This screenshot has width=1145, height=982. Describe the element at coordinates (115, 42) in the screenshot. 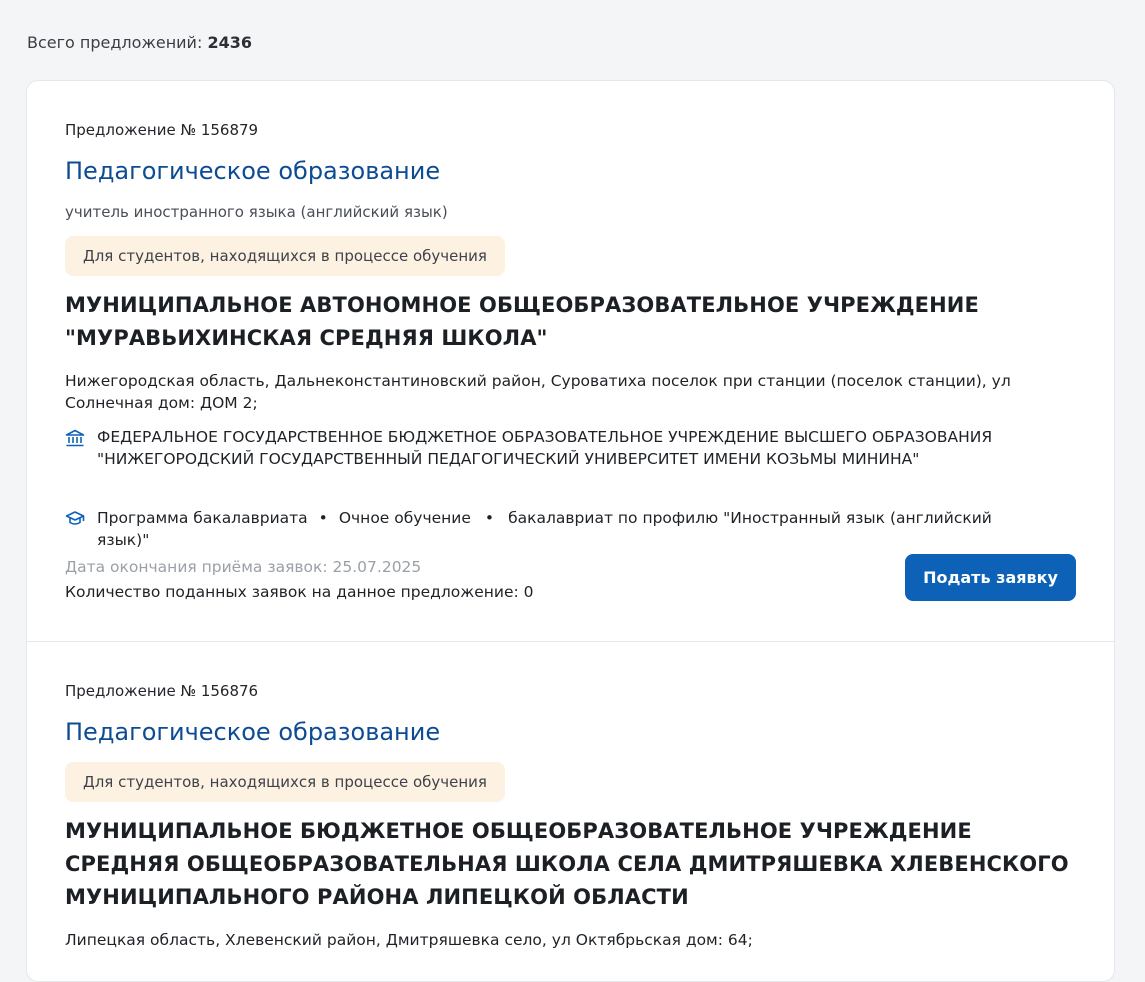

I see `total-offers-label: Всего предложений:` at that location.